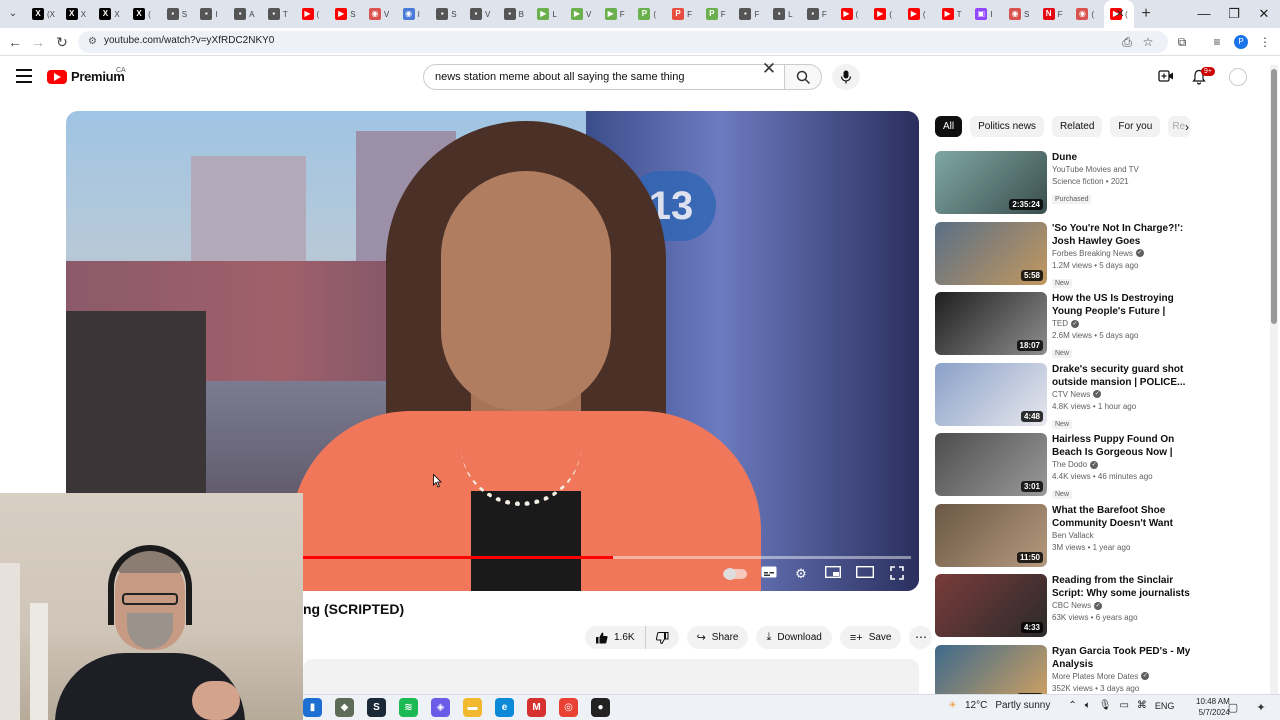 The height and width of the screenshot is (720, 1280). Describe the element at coordinates (986, 14) in the screenshot. I see `browser-tab: ▣ I` at that location.